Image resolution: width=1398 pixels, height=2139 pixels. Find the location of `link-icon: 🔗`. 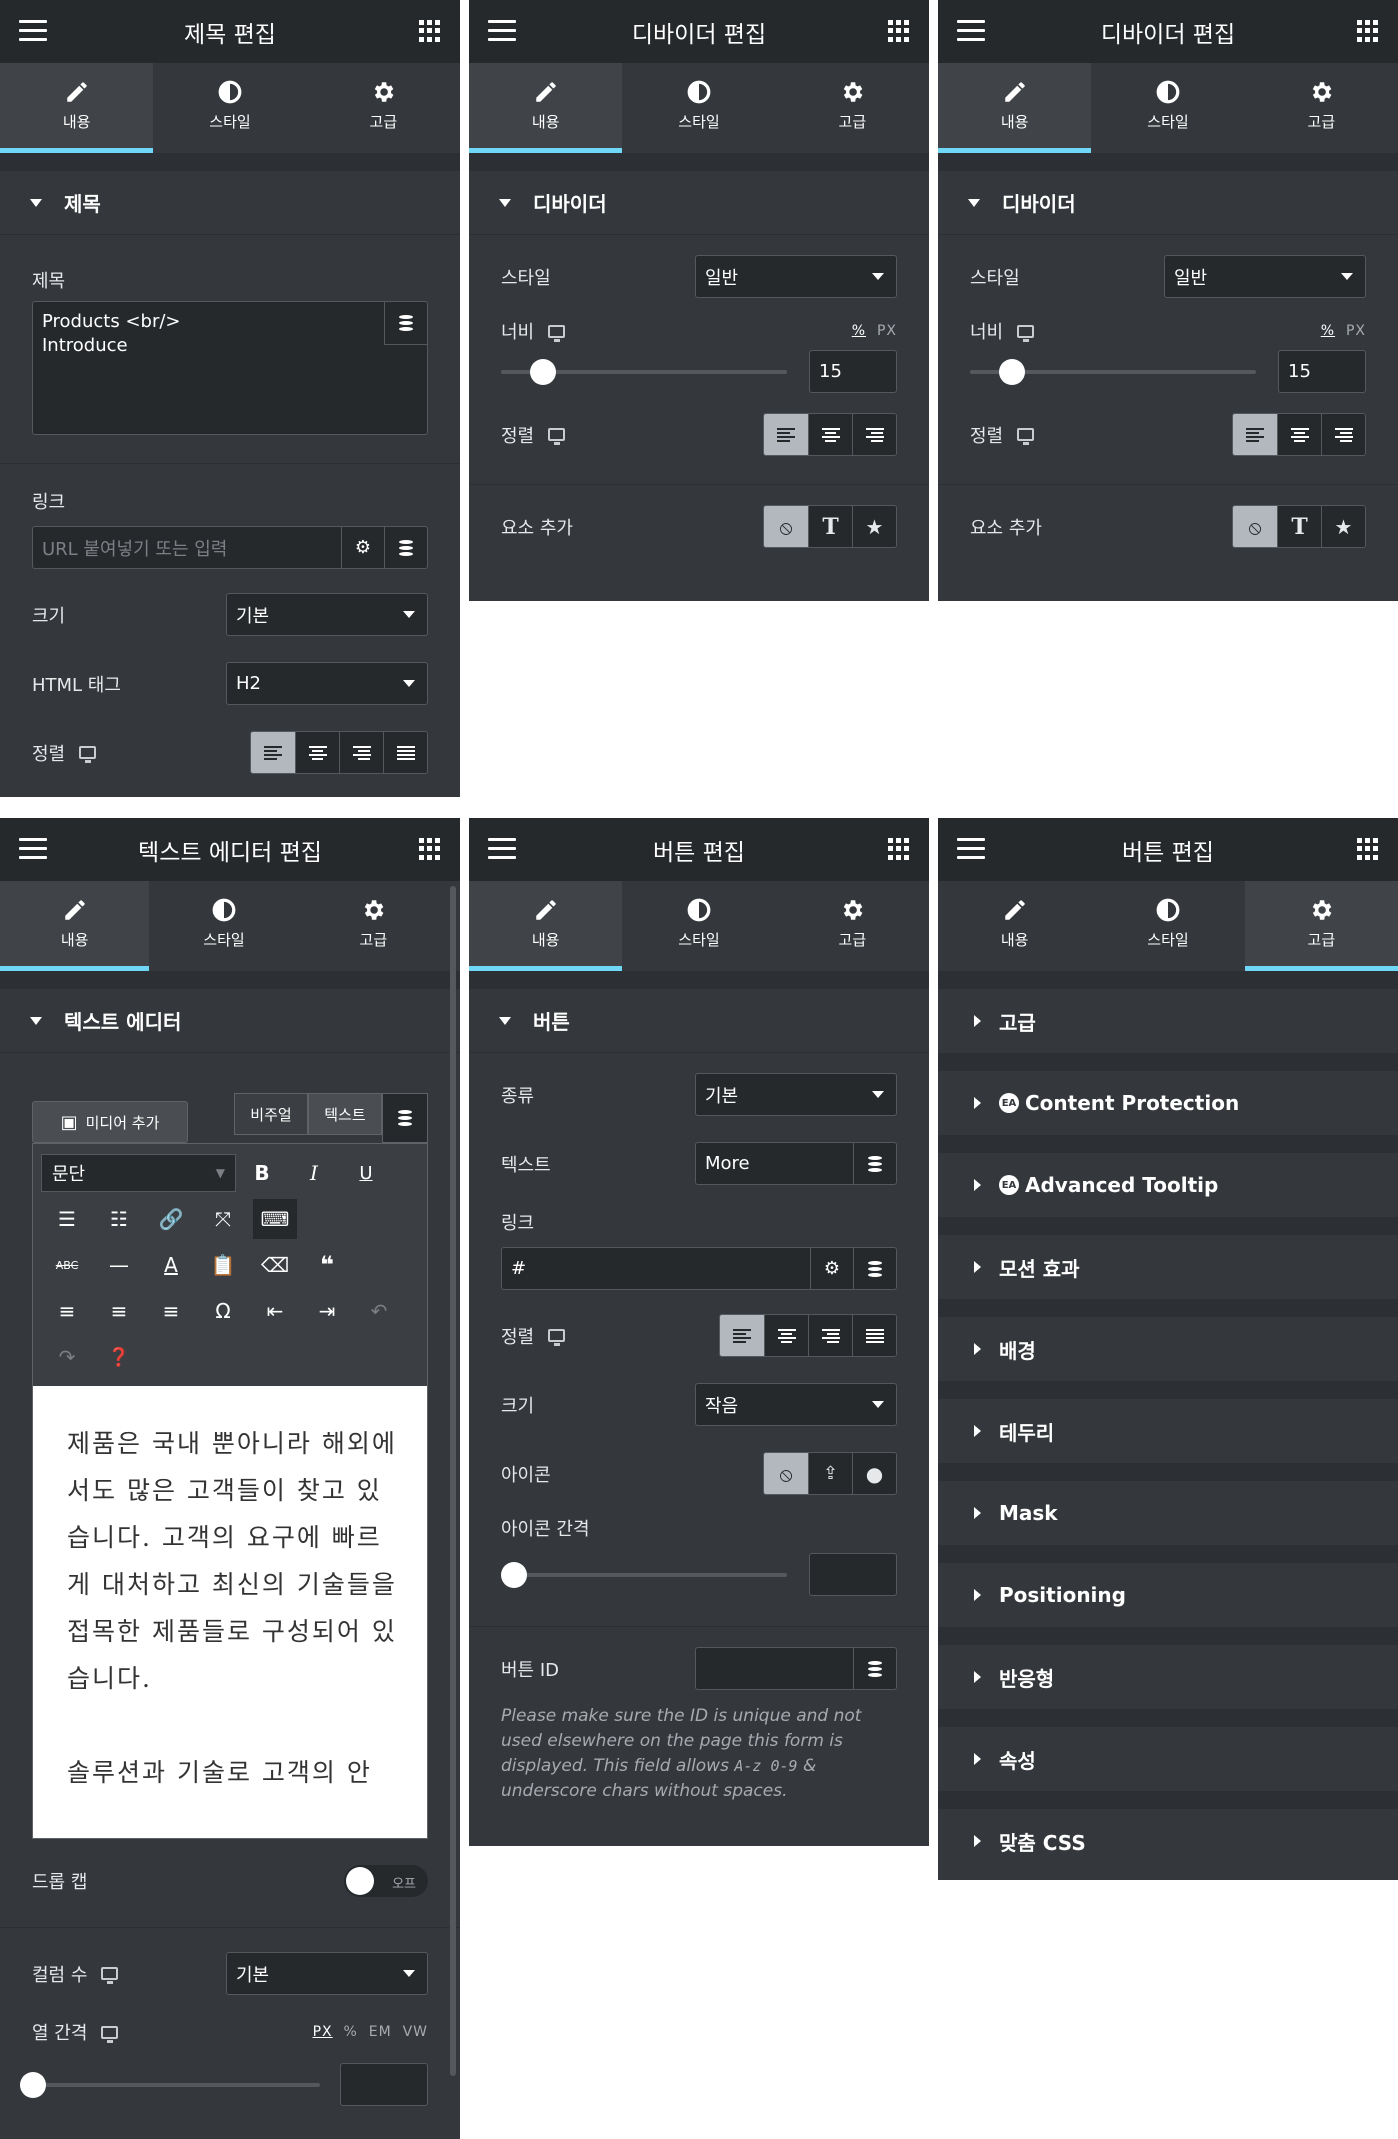

link-icon: 🔗 is located at coordinates (171, 1219).